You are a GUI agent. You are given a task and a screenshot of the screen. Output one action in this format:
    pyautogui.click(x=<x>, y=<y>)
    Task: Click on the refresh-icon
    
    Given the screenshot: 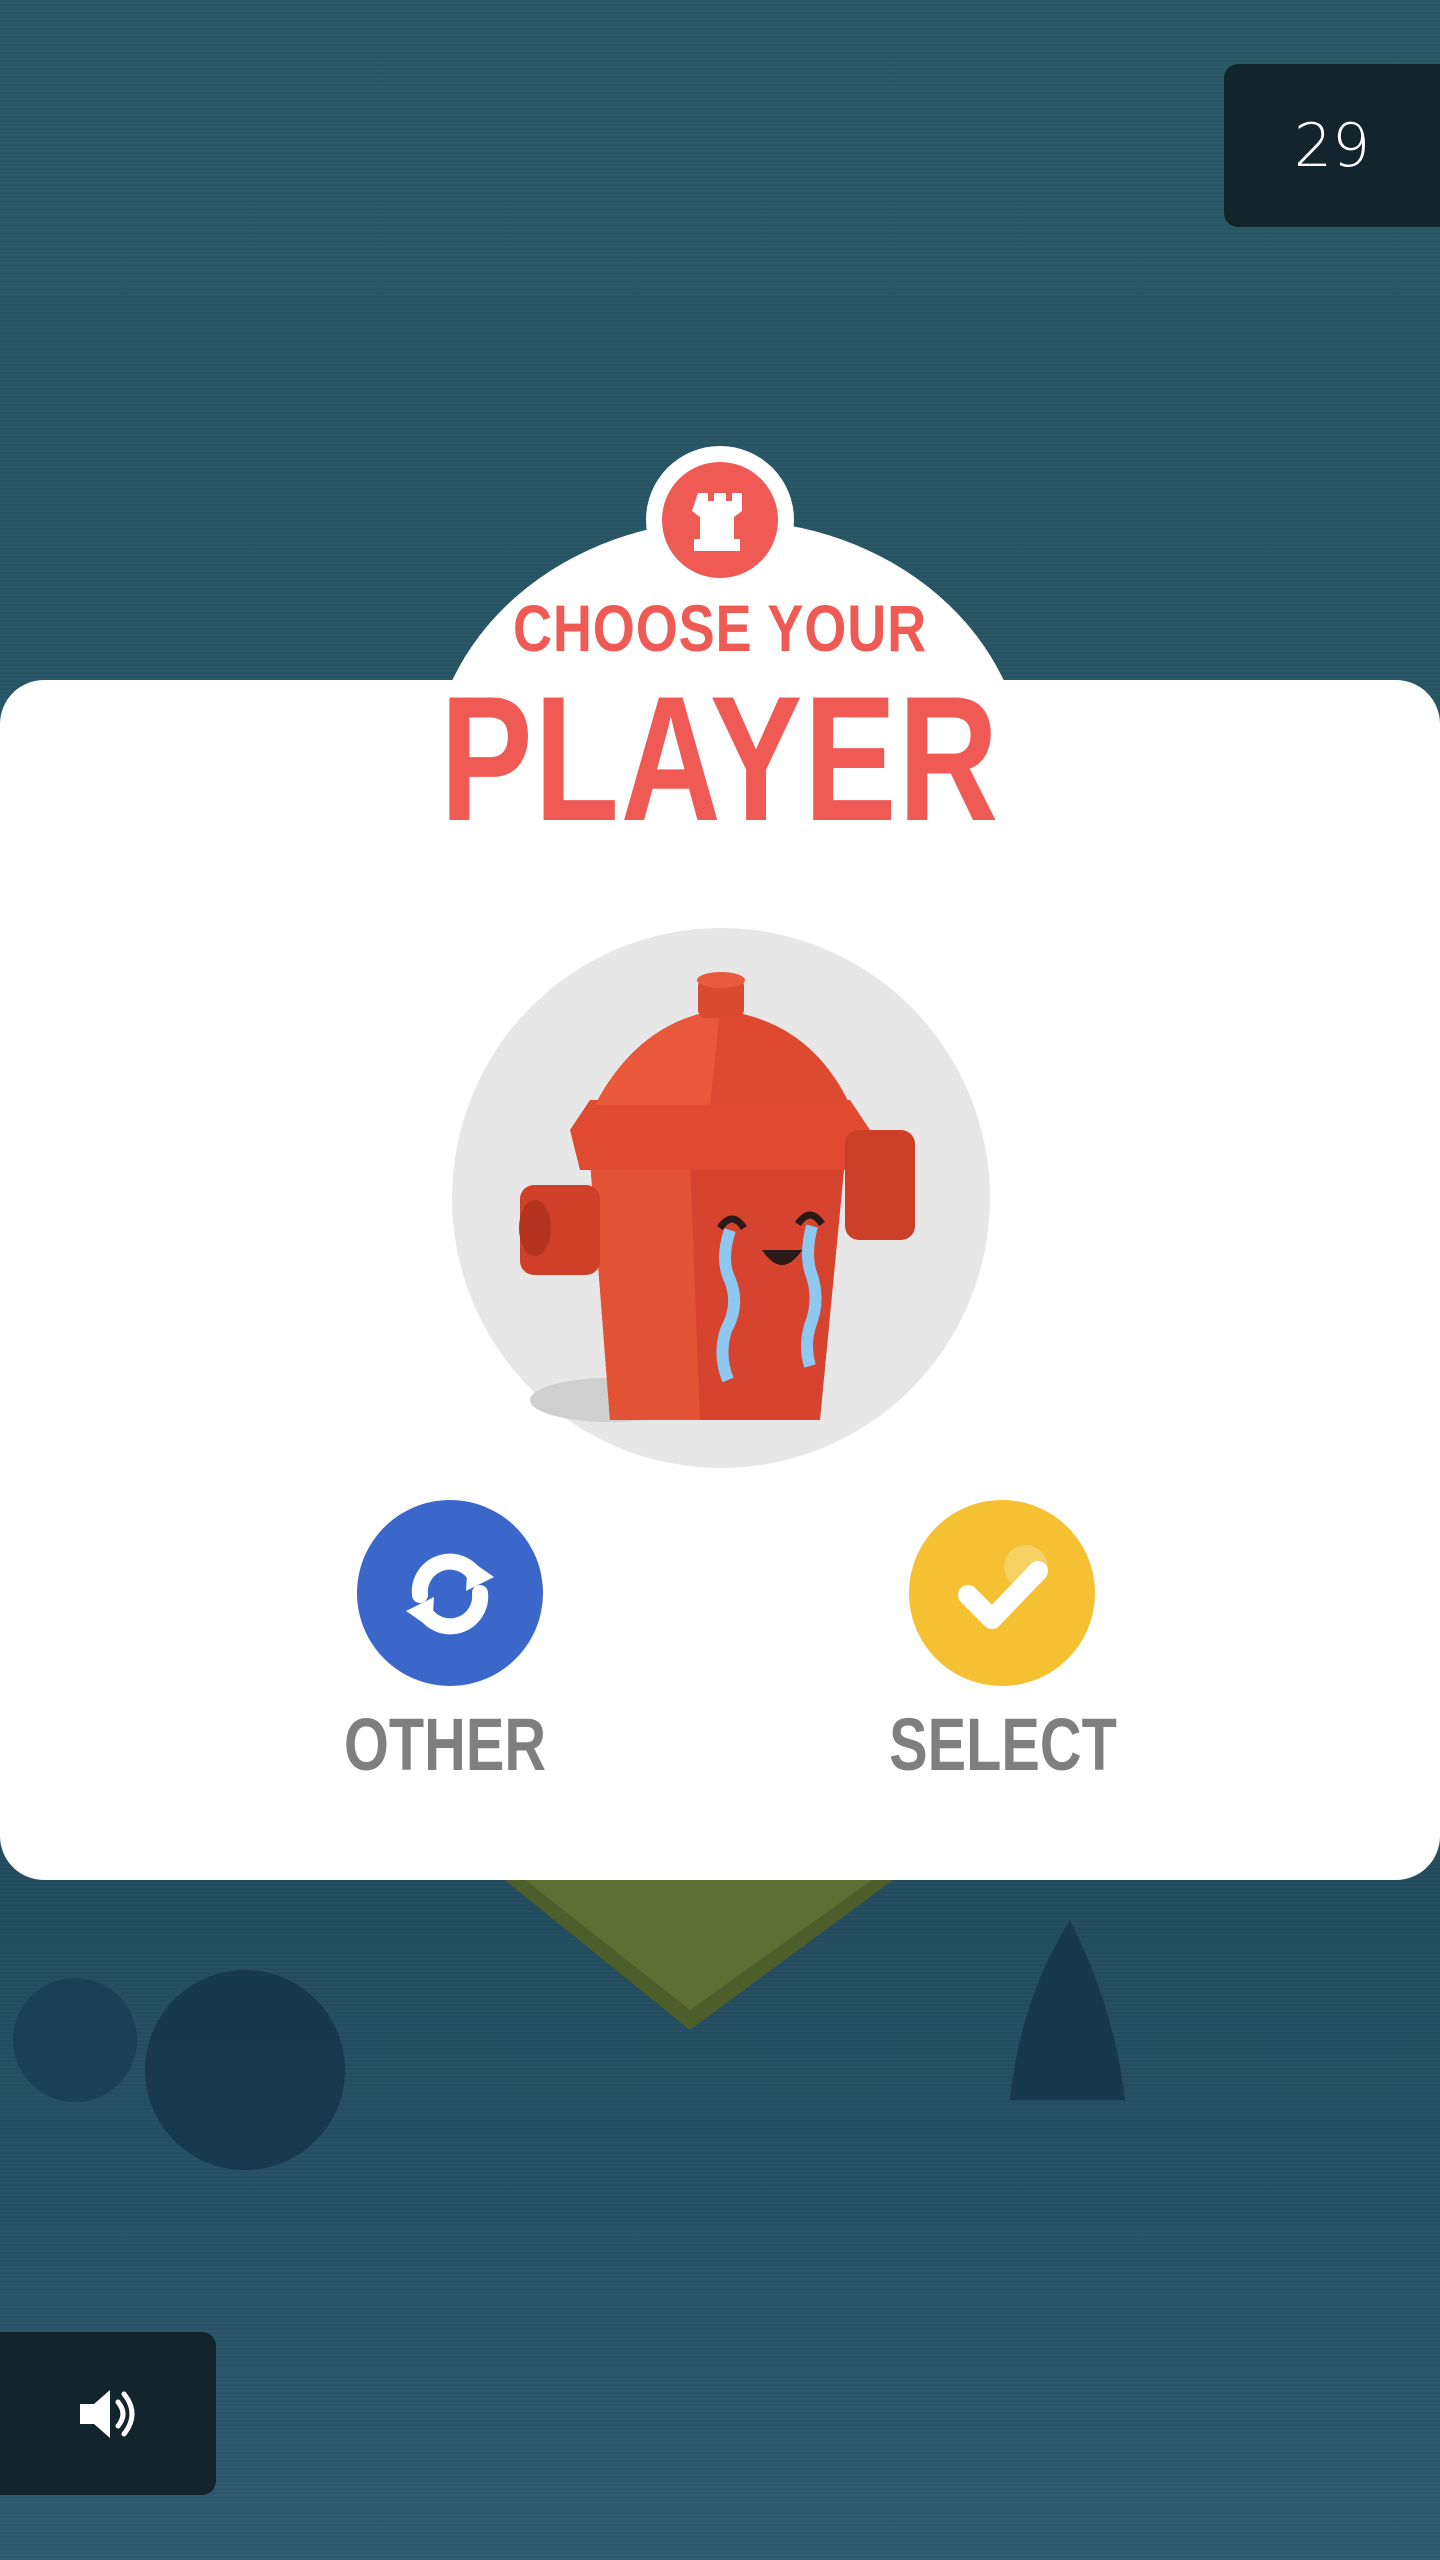 What is the action you would take?
    pyautogui.click(x=450, y=1594)
    